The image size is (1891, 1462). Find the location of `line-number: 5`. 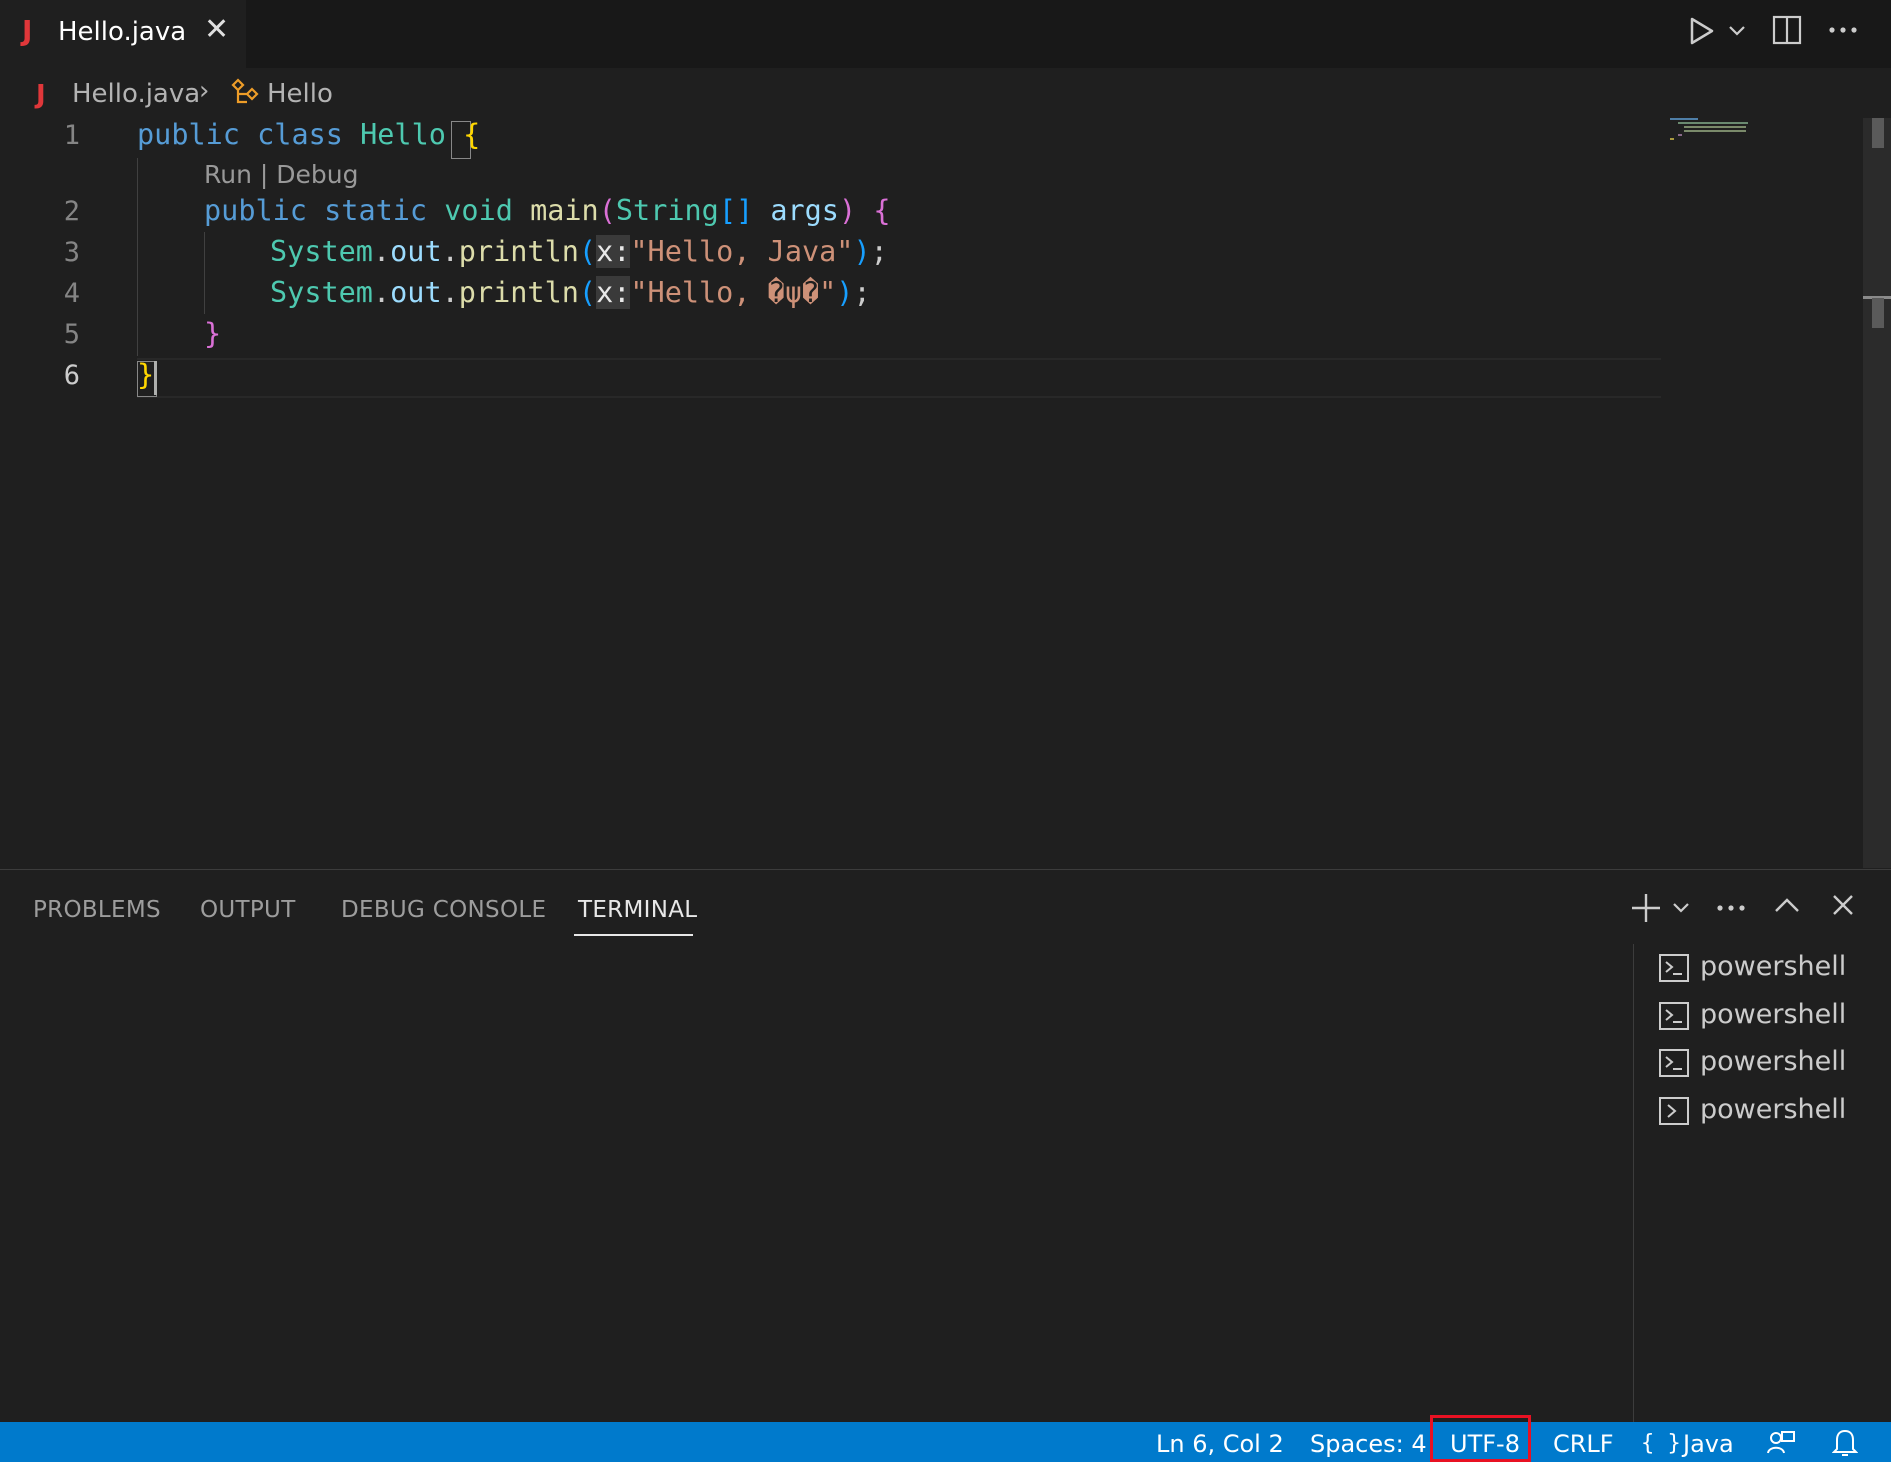

line-number: 5 is located at coordinates (71, 334).